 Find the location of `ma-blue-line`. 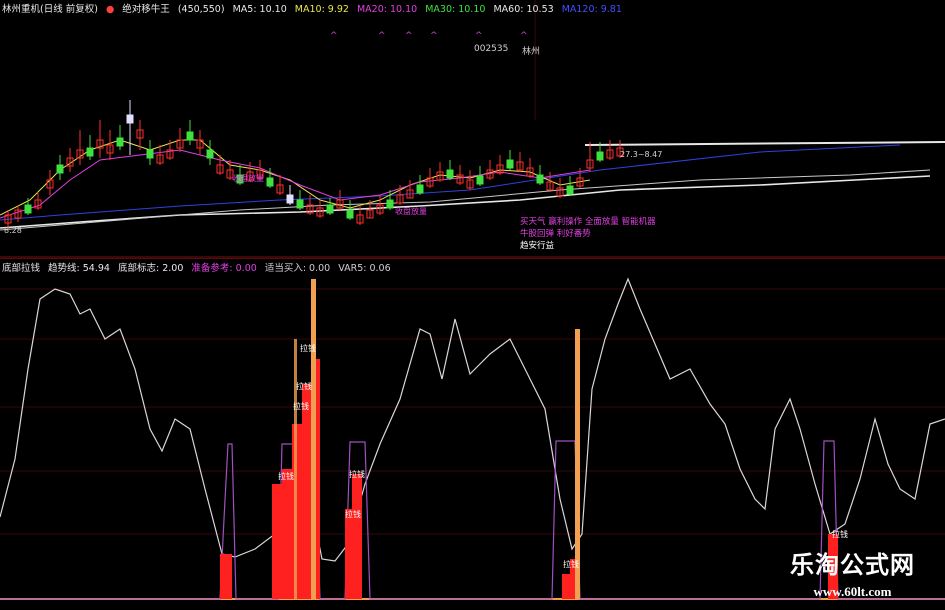

ma-blue-line is located at coordinates (450, 182).